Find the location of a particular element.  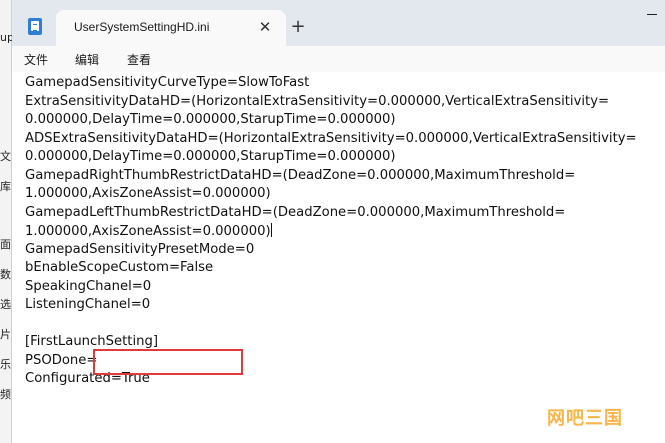

highlight-box is located at coordinates (168, 362).